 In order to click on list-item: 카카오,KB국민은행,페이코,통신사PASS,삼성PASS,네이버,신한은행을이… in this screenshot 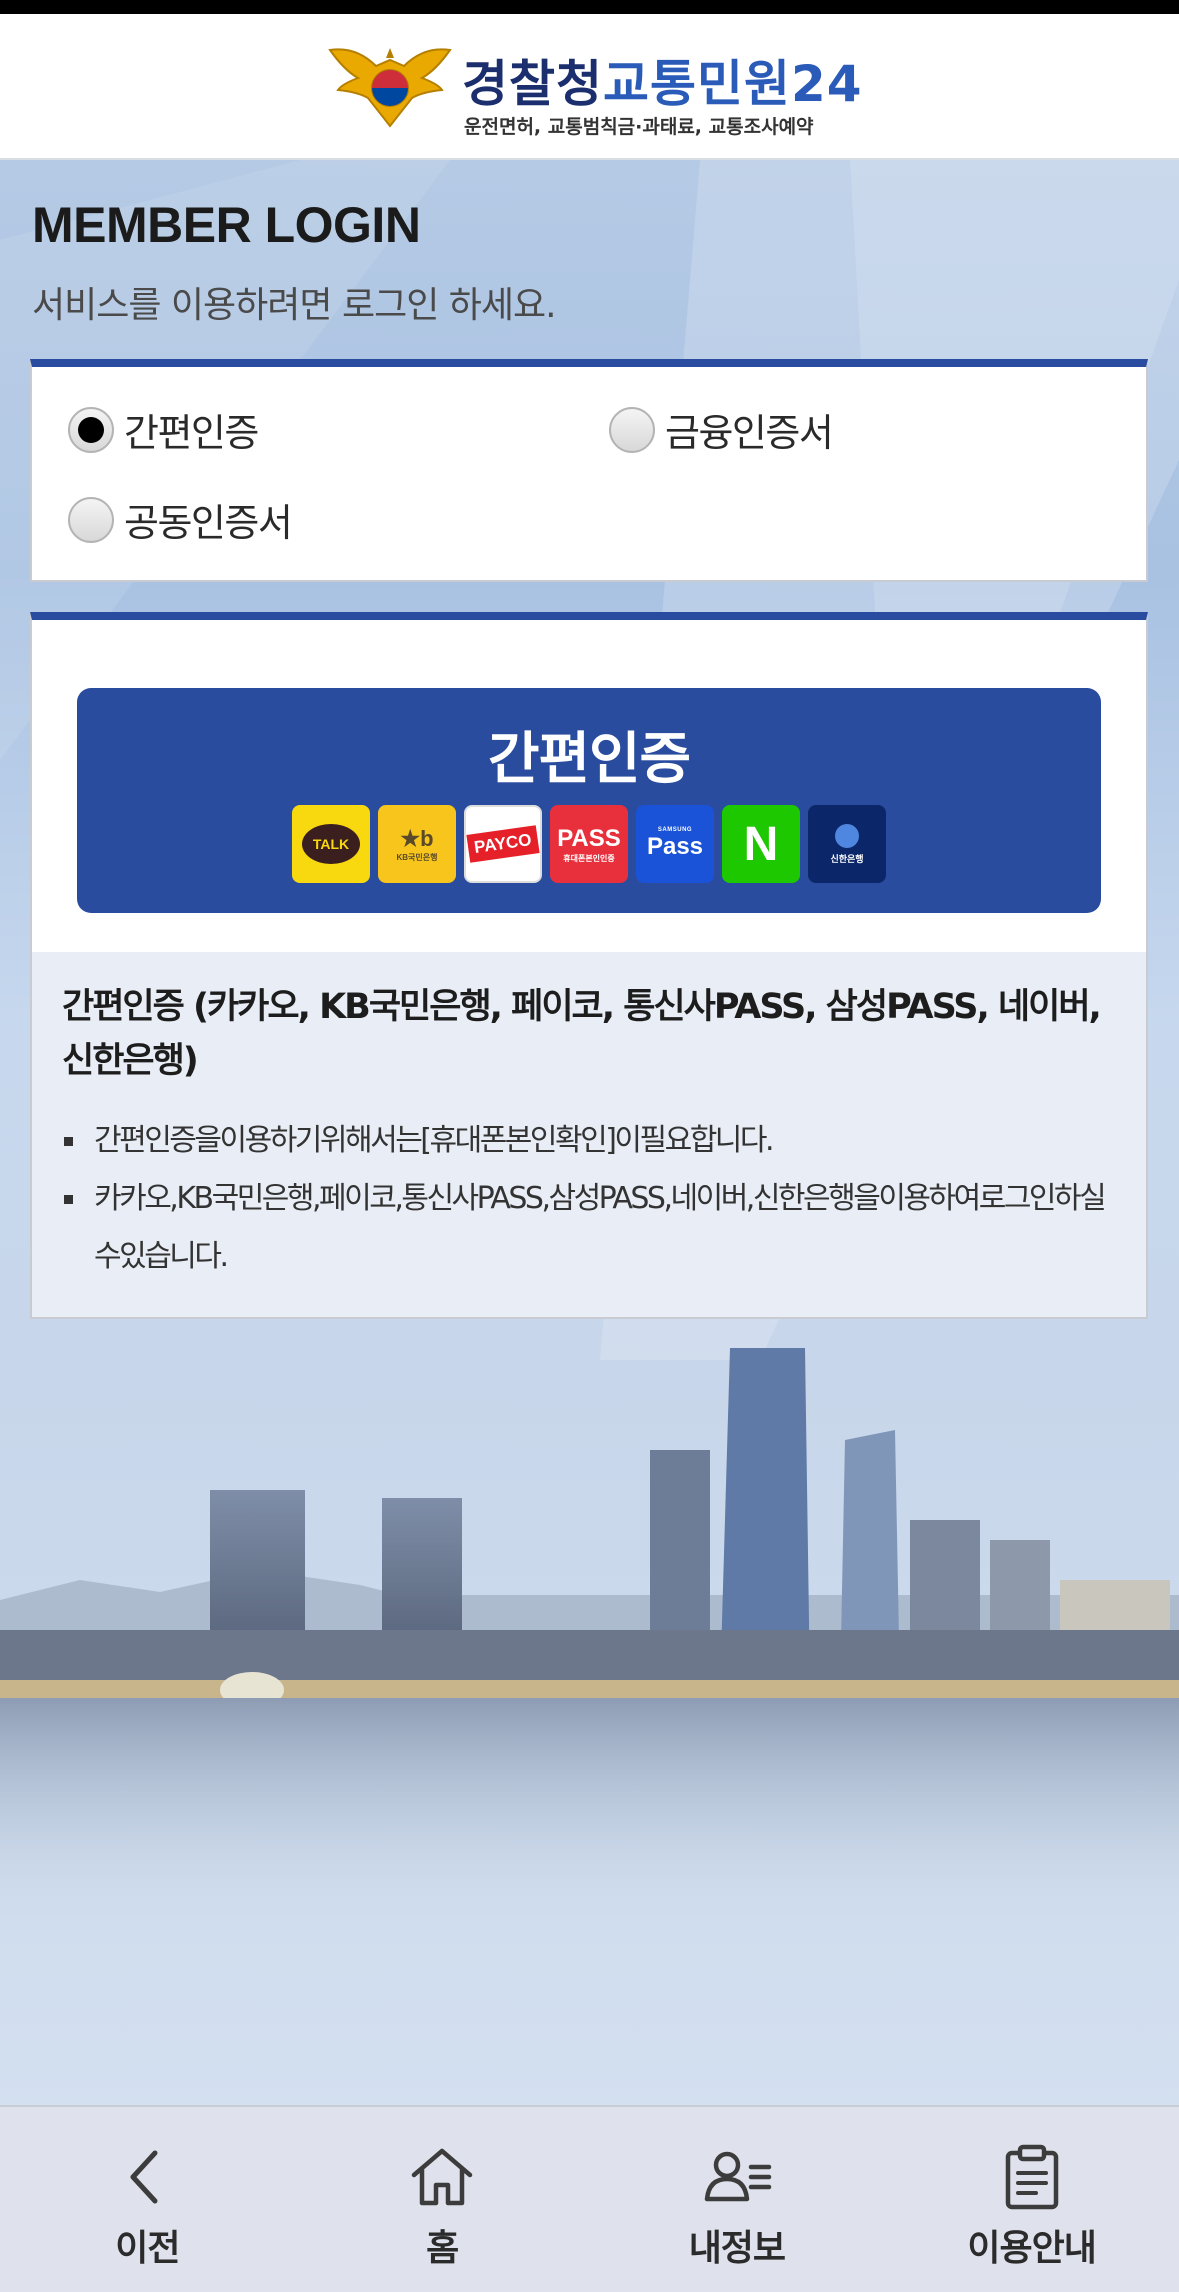, I will do `click(592, 1228)`.